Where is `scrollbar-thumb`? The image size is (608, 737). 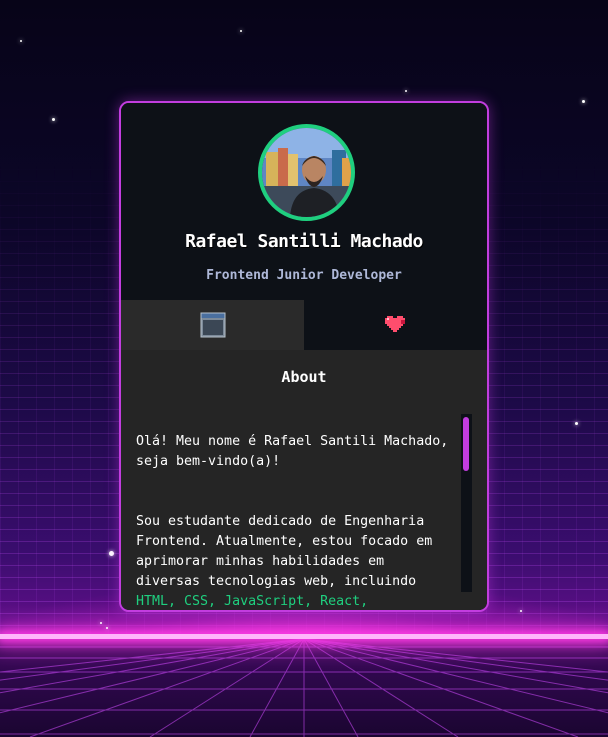 scrollbar-thumb is located at coordinates (466, 444).